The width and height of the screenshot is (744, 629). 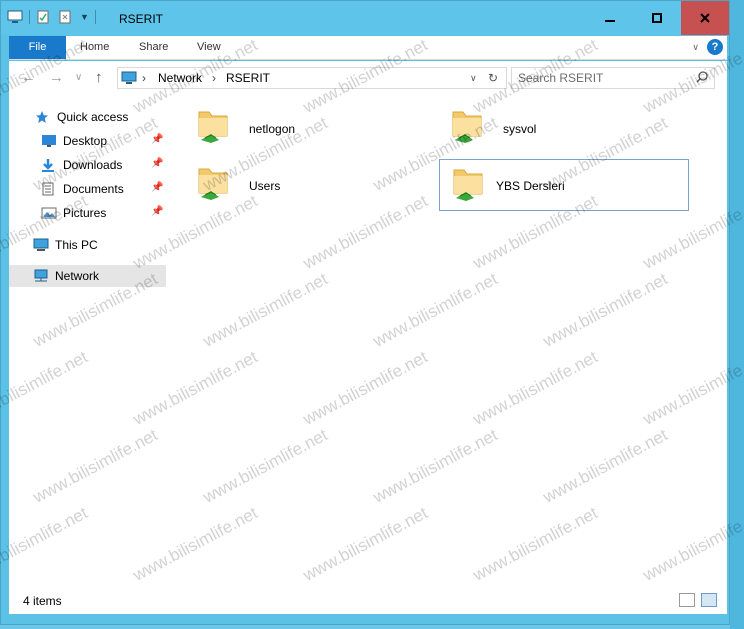 I want to click on tab-home: Home, so click(x=94, y=47).